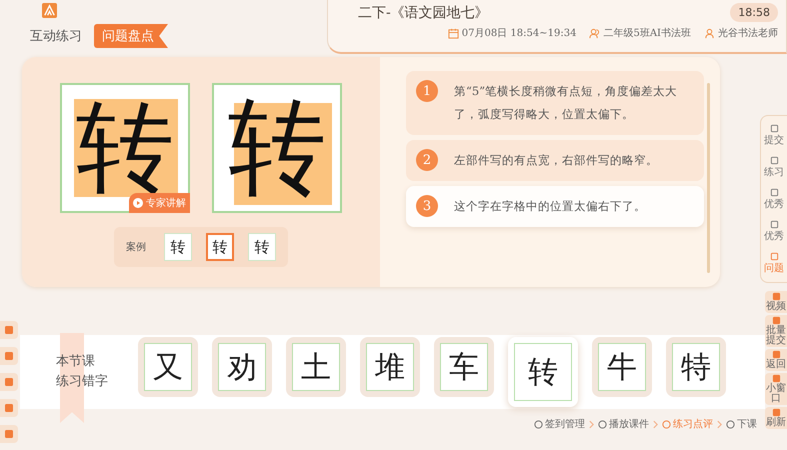 This screenshot has width=787, height=450. Describe the element at coordinates (754, 12) in the screenshot. I see `time-badge: 18:58` at that location.